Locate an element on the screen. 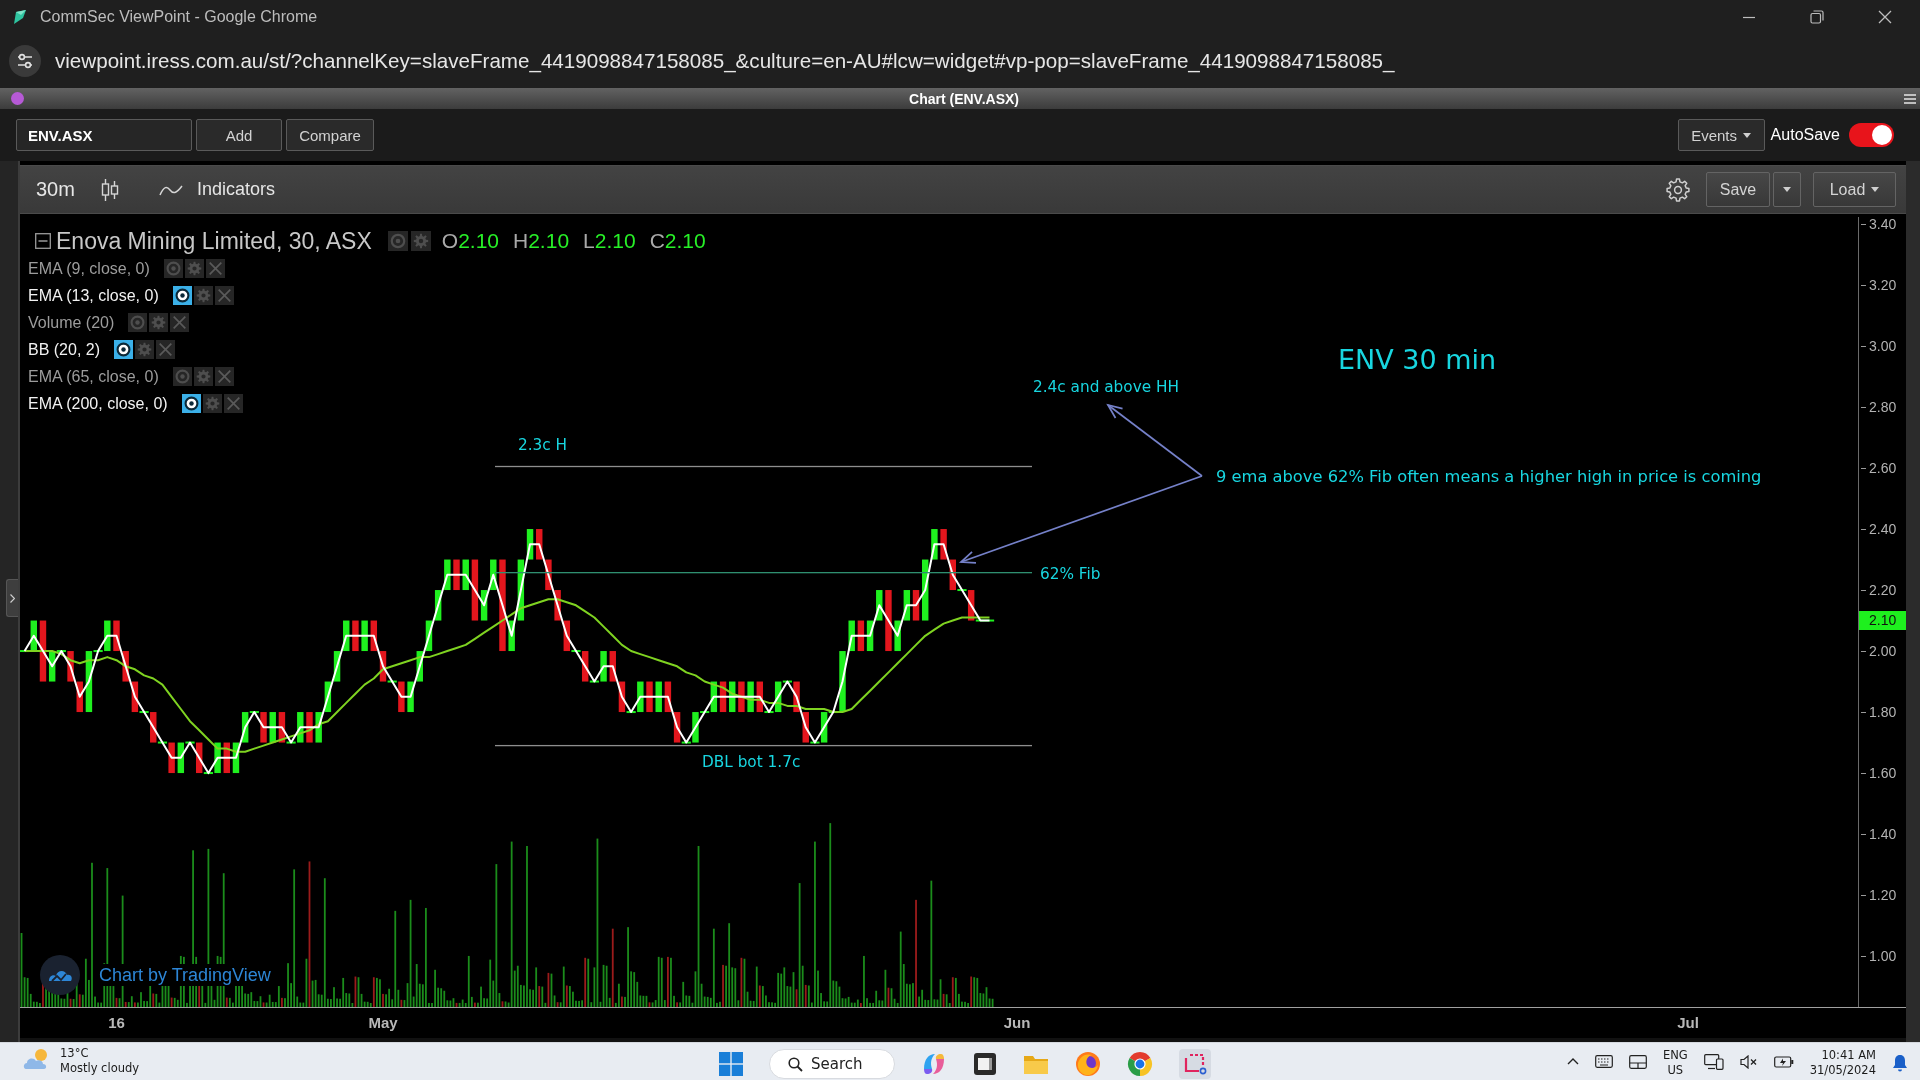 Image resolution: width=1920 pixels, height=1080 pixels. toolbar-button: Add is located at coordinates (239, 135).